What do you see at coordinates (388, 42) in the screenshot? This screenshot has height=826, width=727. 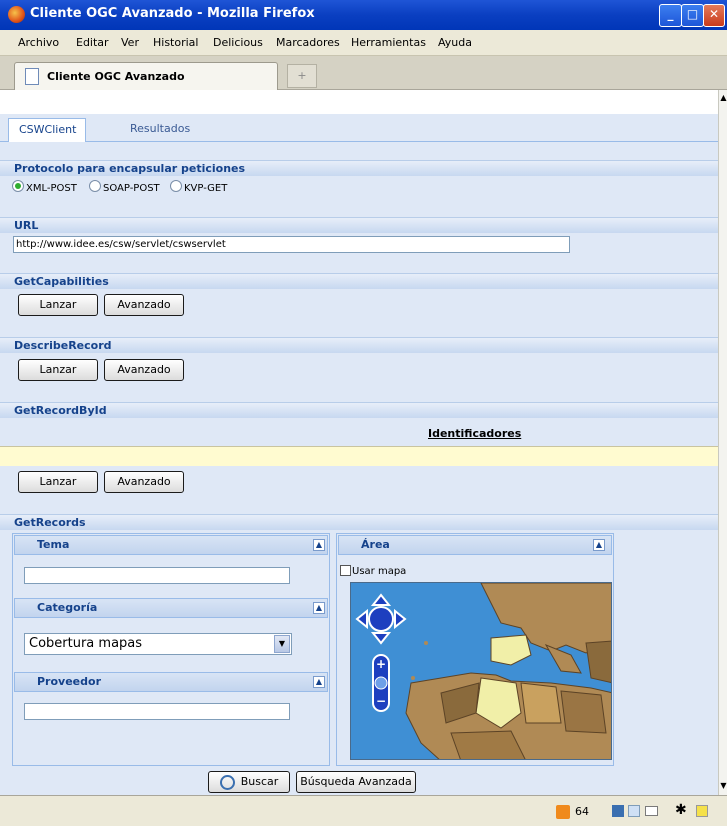 I see `menu-herramientas: Herramientas` at bounding box center [388, 42].